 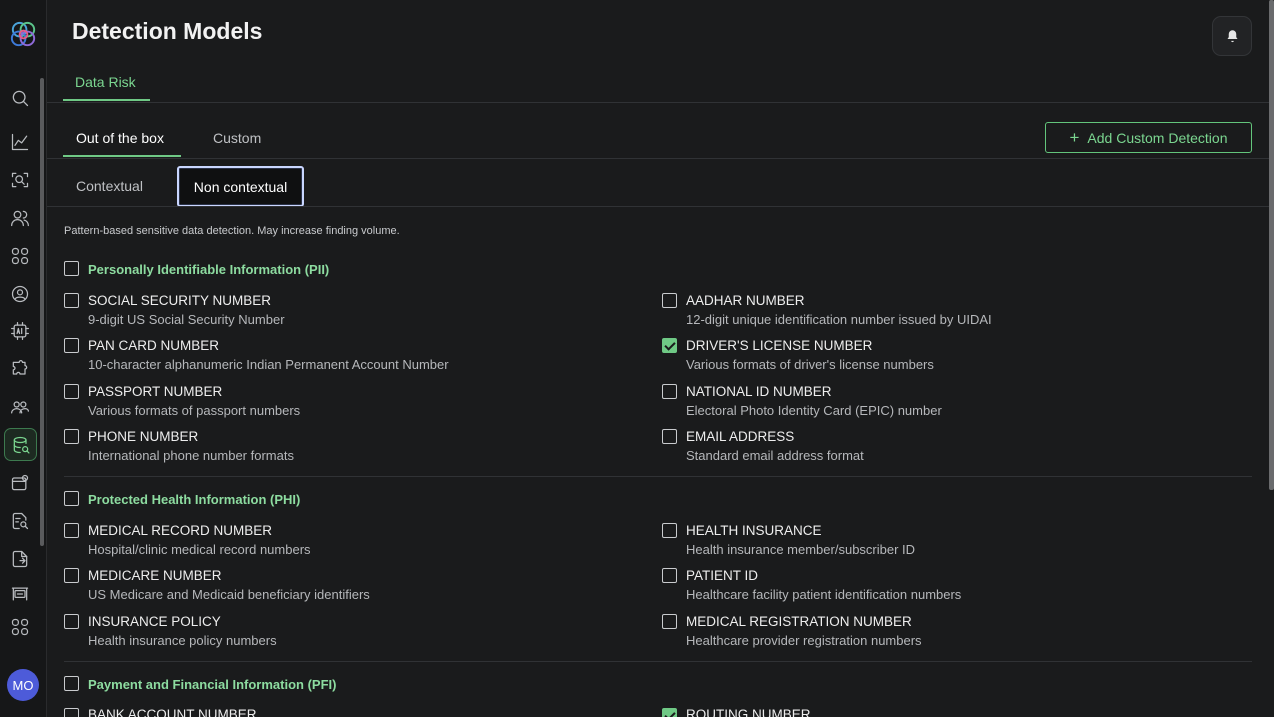 What do you see at coordinates (182, 640) in the screenshot?
I see `item-description: Health insurance policy numbers` at bounding box center [182, 640].